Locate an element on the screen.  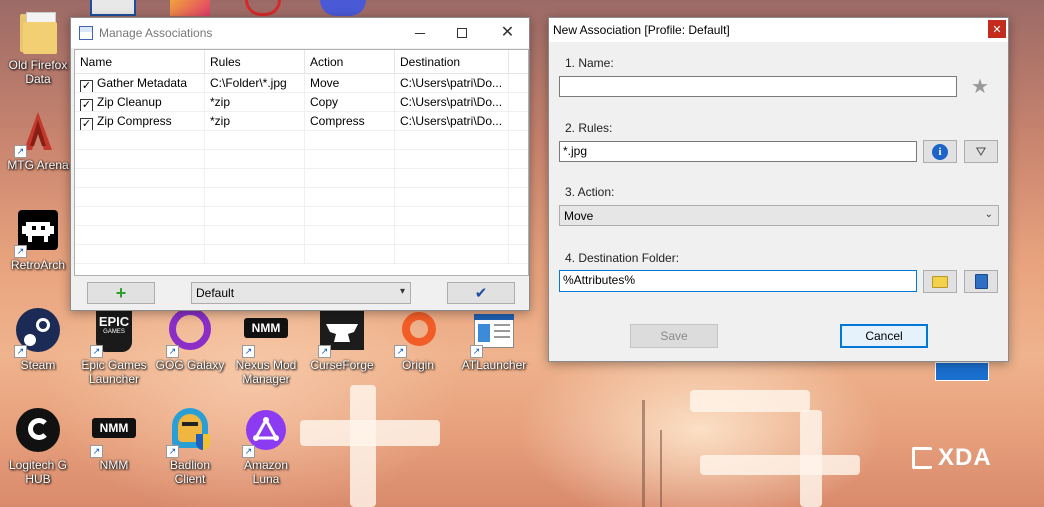
name-field is located at coordinates (758, 86).